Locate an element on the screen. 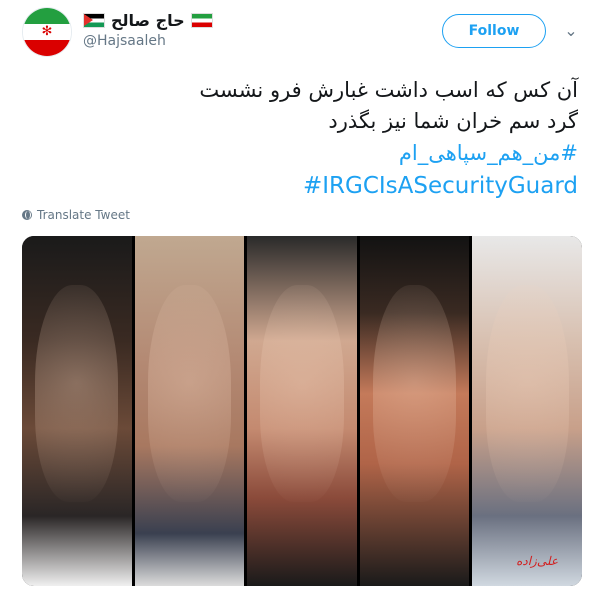 The image size is (600, 597). avatar: ✻ is located at coordinates (47, 32).